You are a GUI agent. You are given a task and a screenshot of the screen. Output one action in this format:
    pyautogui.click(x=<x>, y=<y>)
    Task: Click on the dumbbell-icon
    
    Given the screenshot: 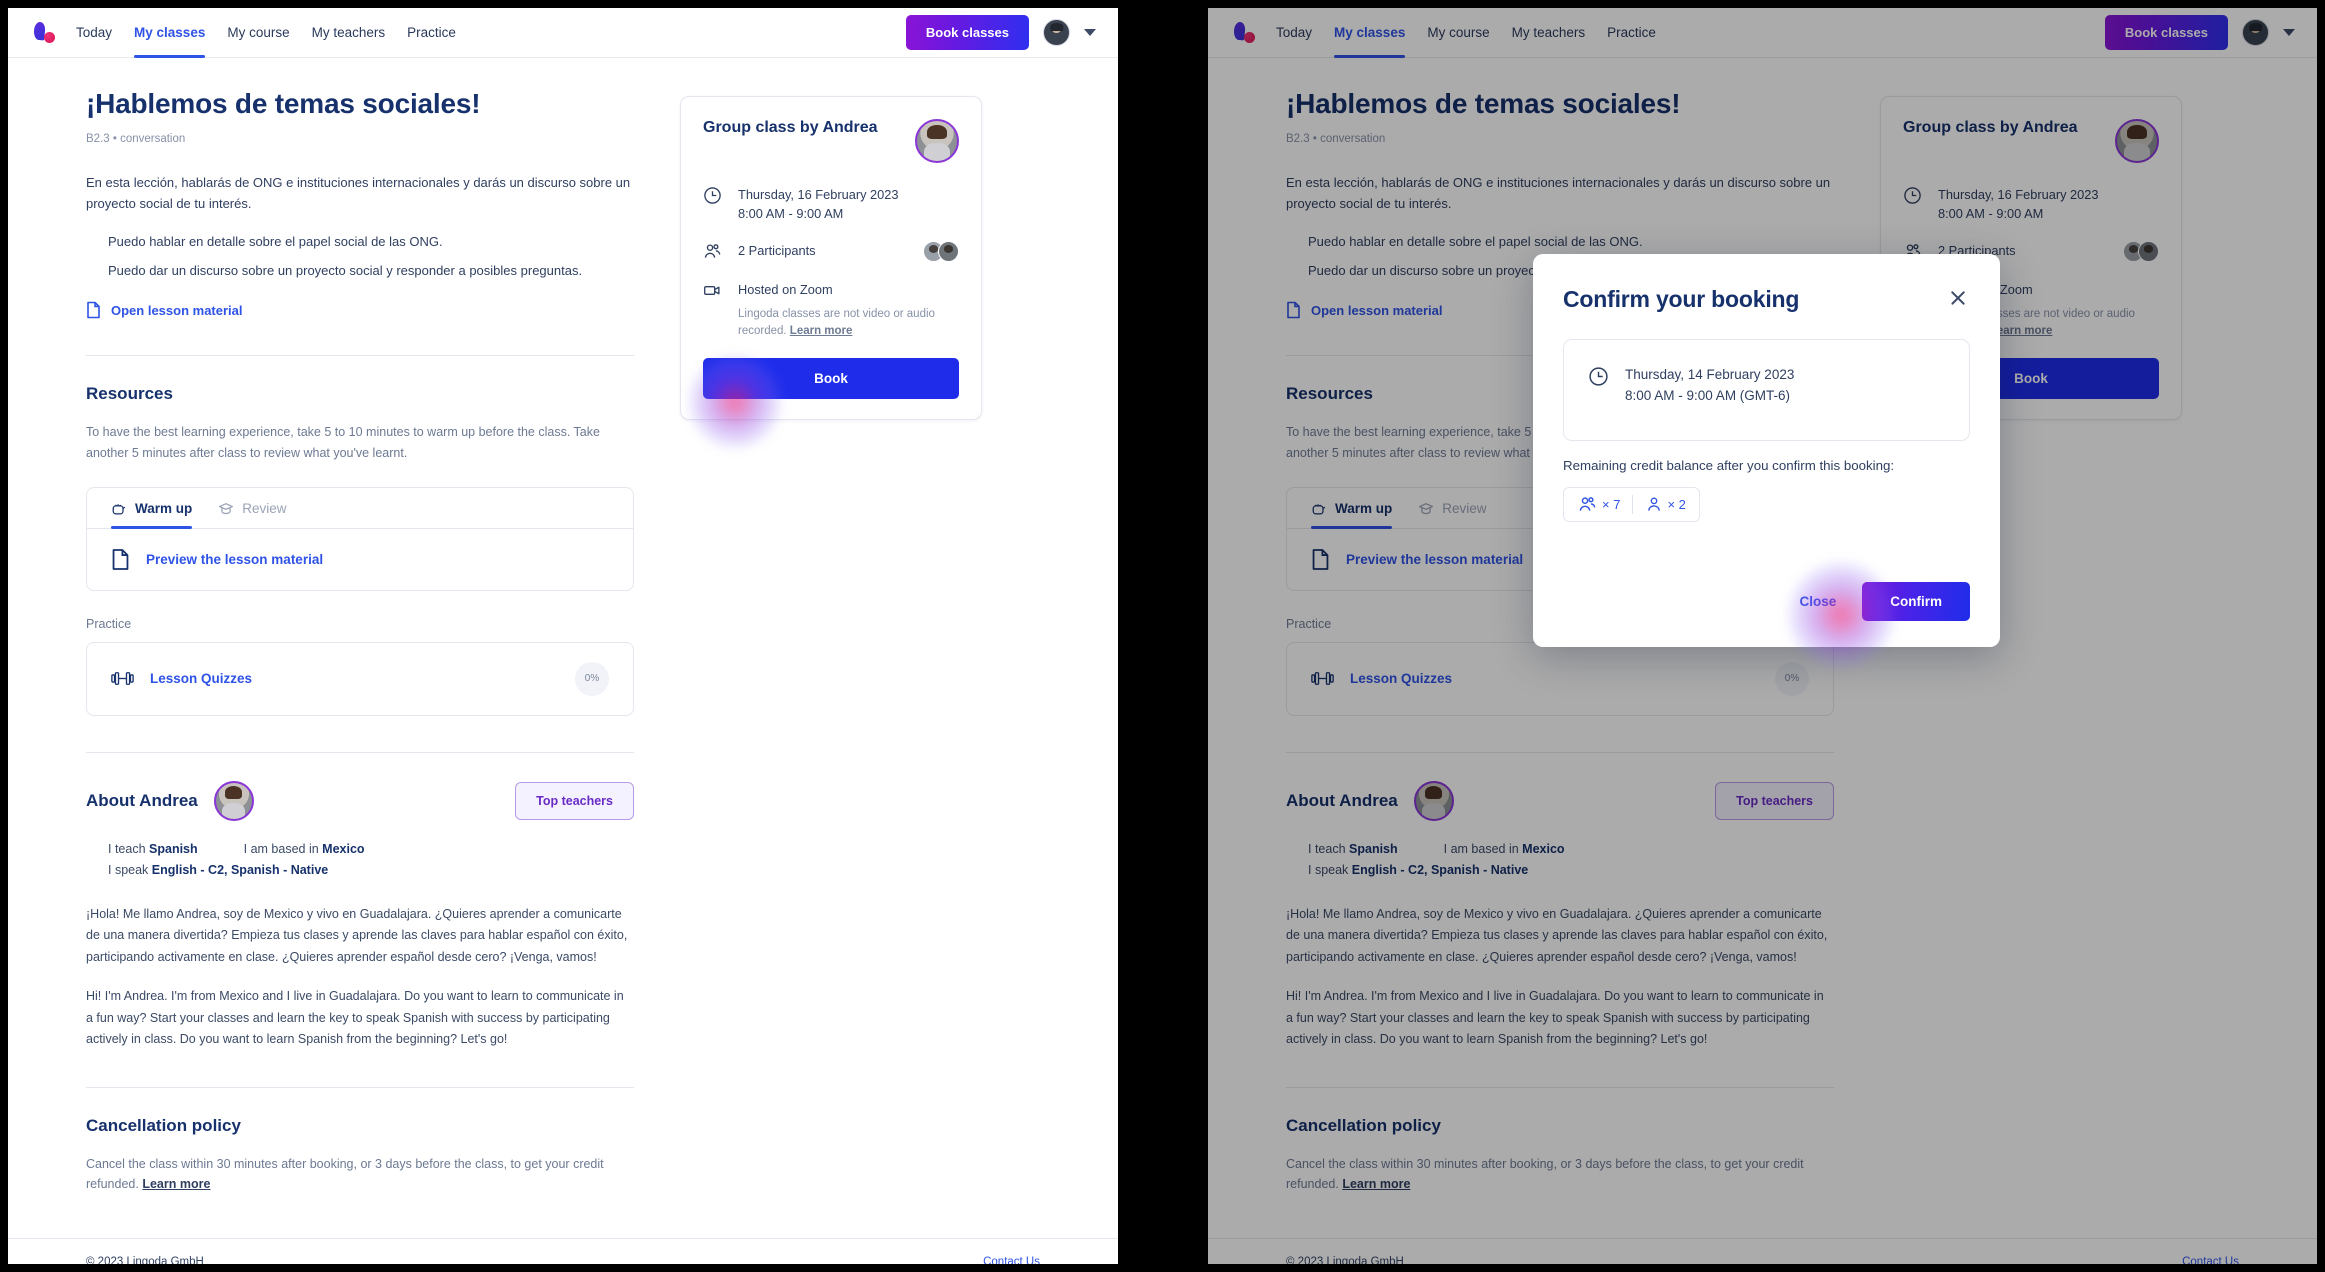 What is the action you would take?
    pyautogui.click(x=1322, y=678)
    